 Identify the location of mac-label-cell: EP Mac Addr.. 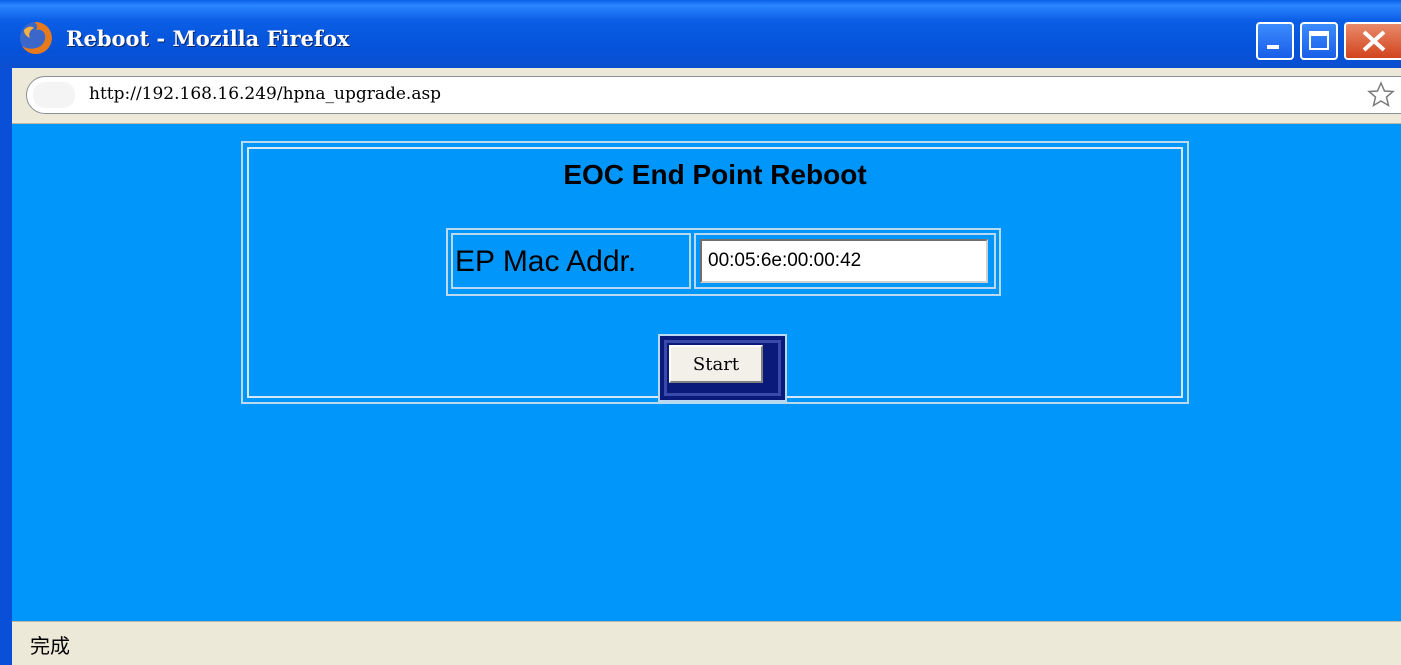
(571, 261).